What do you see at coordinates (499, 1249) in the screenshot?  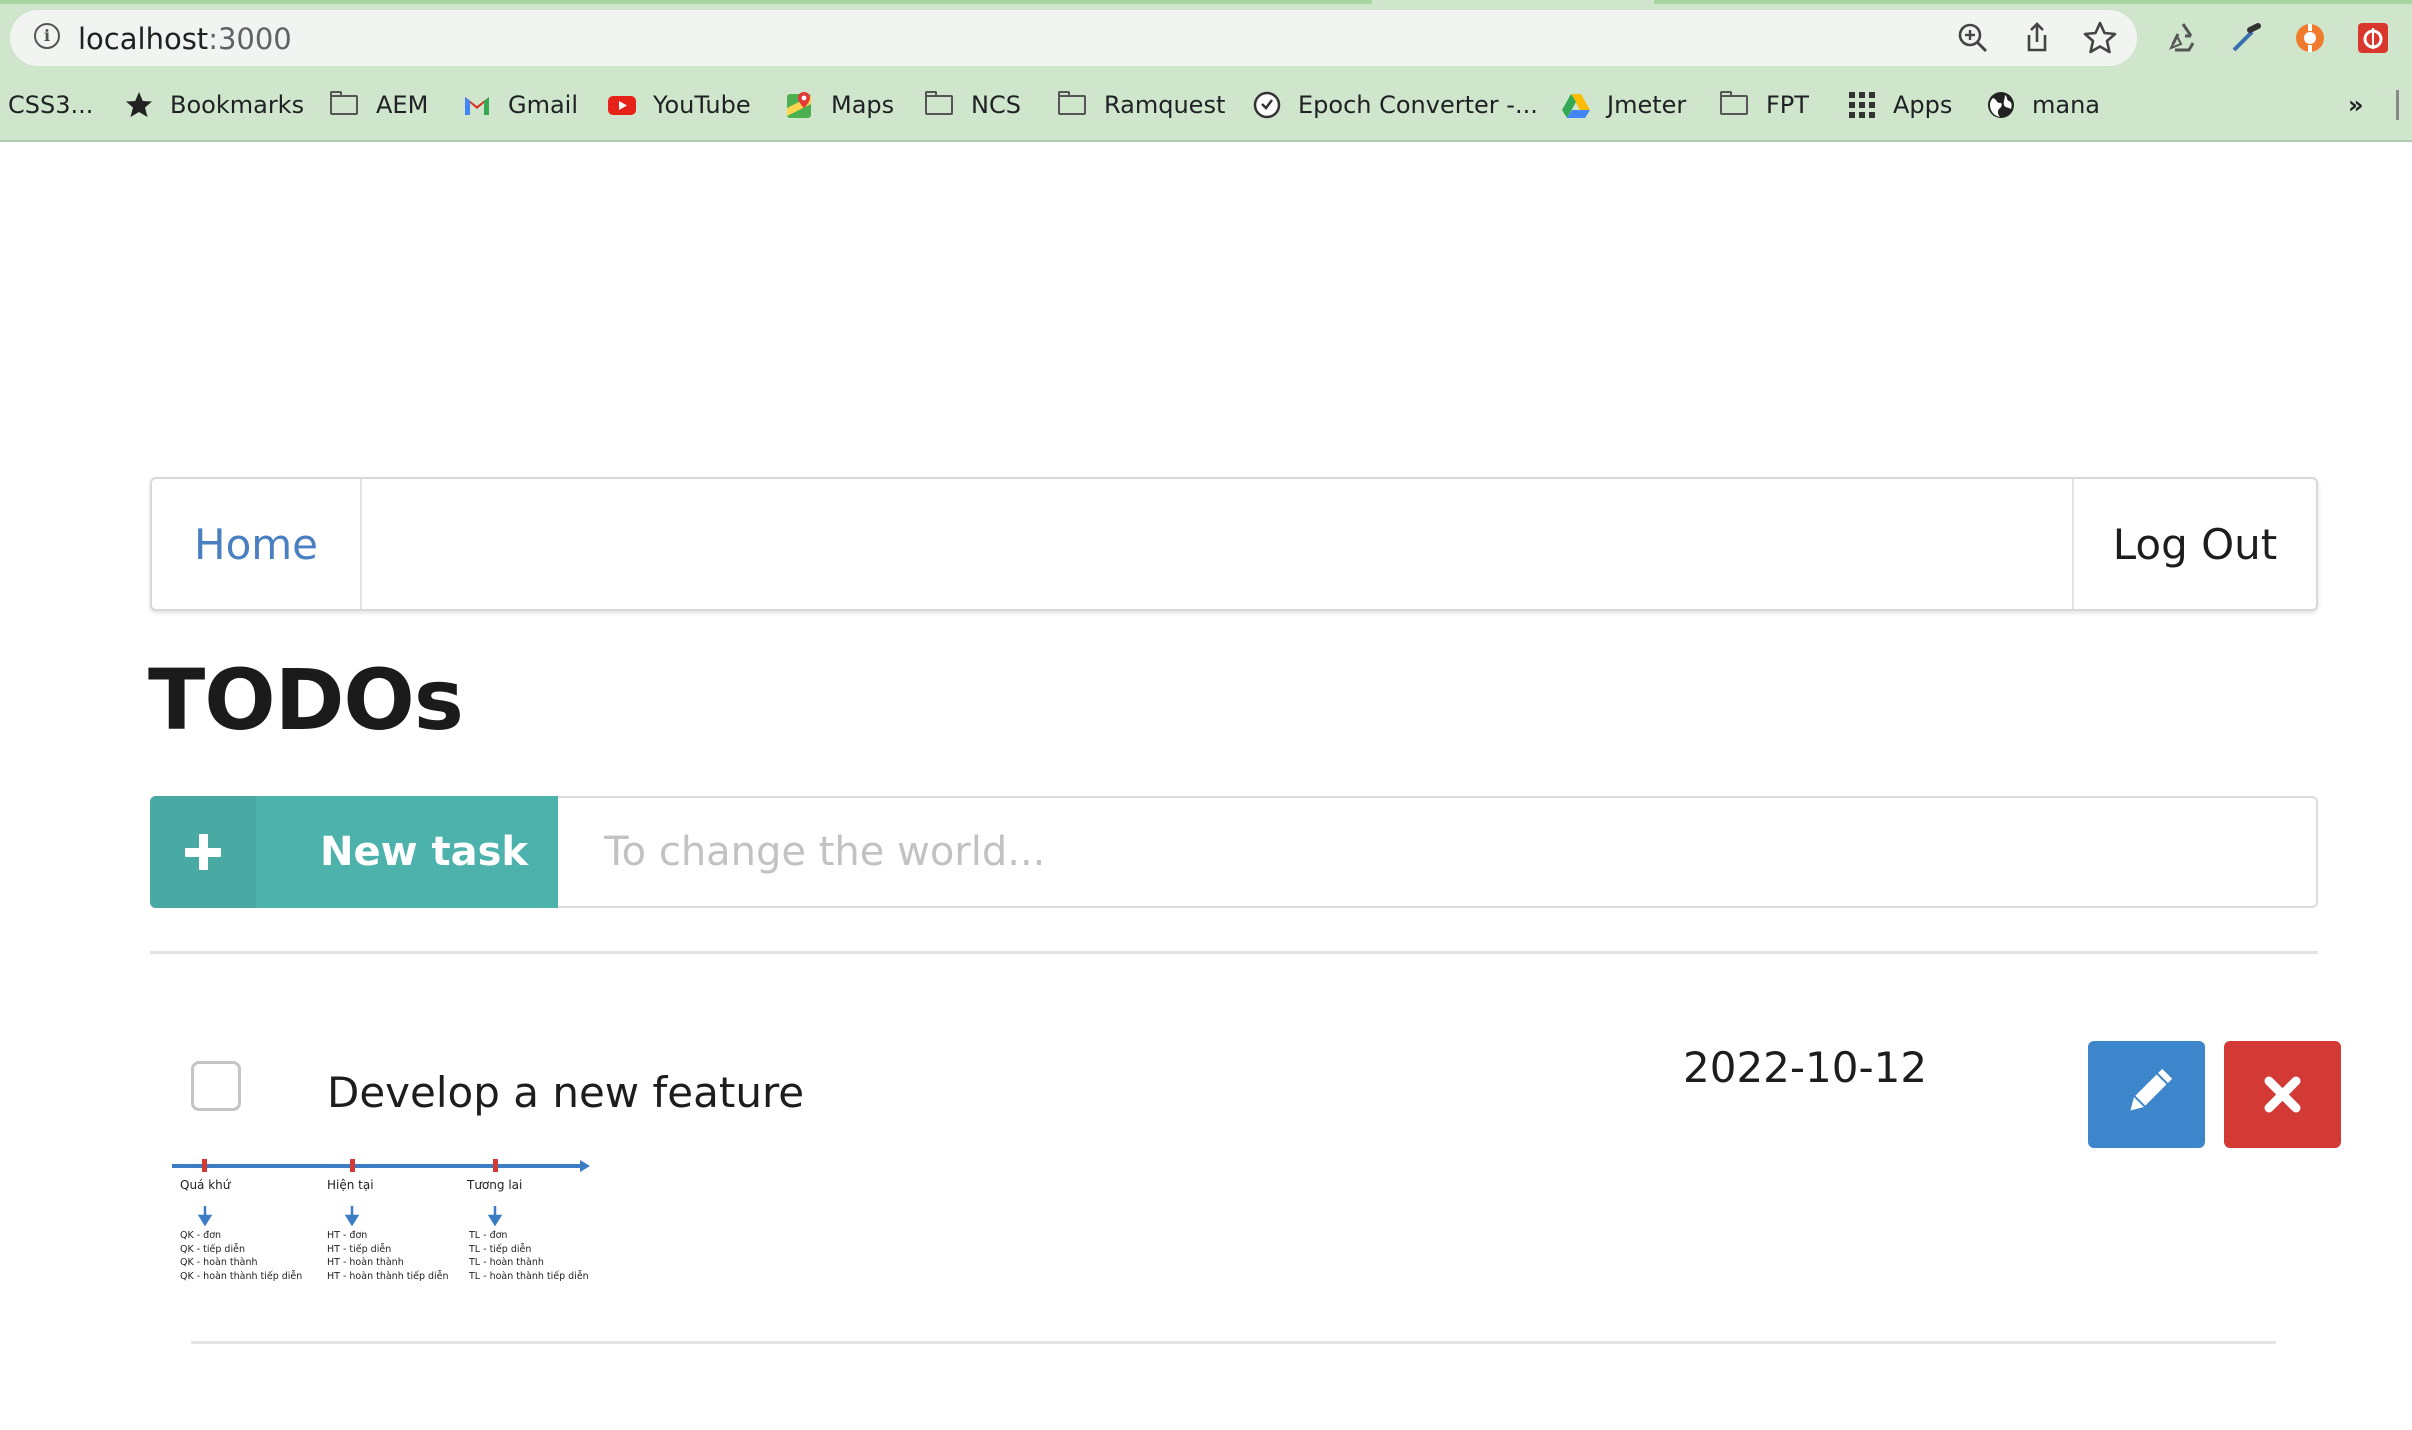 I see `timeline-item: TL - tiếp diễn` at bounding box center [499, 1249].